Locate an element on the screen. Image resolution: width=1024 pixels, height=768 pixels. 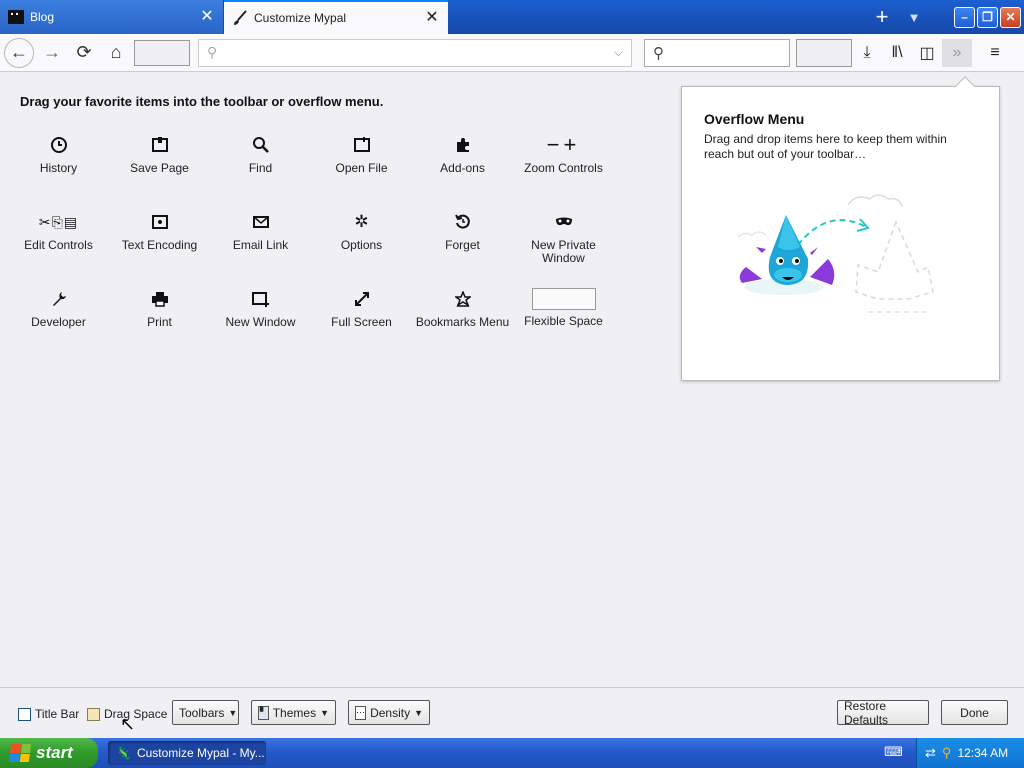
reload-icon: ⟳ is located at coordinates (84, 53).